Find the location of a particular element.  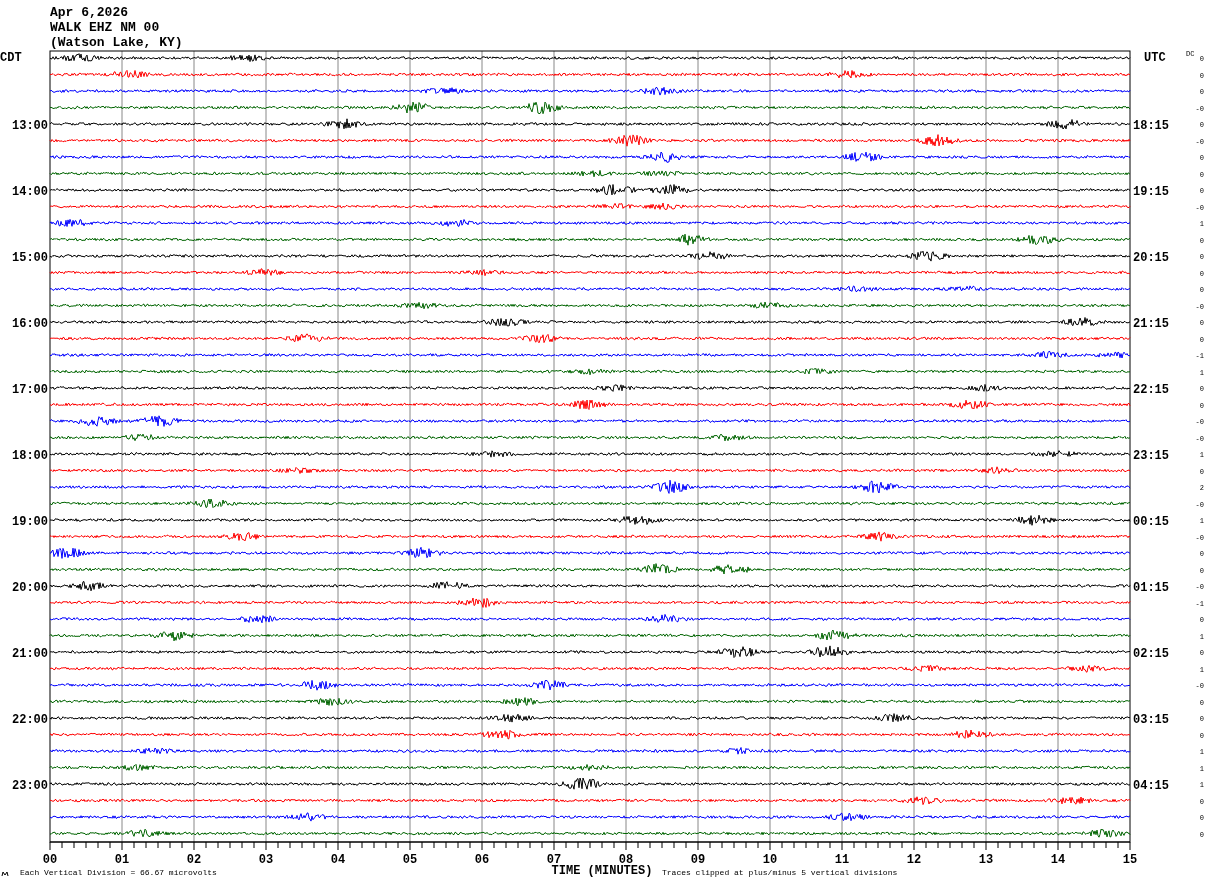

utc-time-label: 03:15 is located at coordinates (1151, 720).